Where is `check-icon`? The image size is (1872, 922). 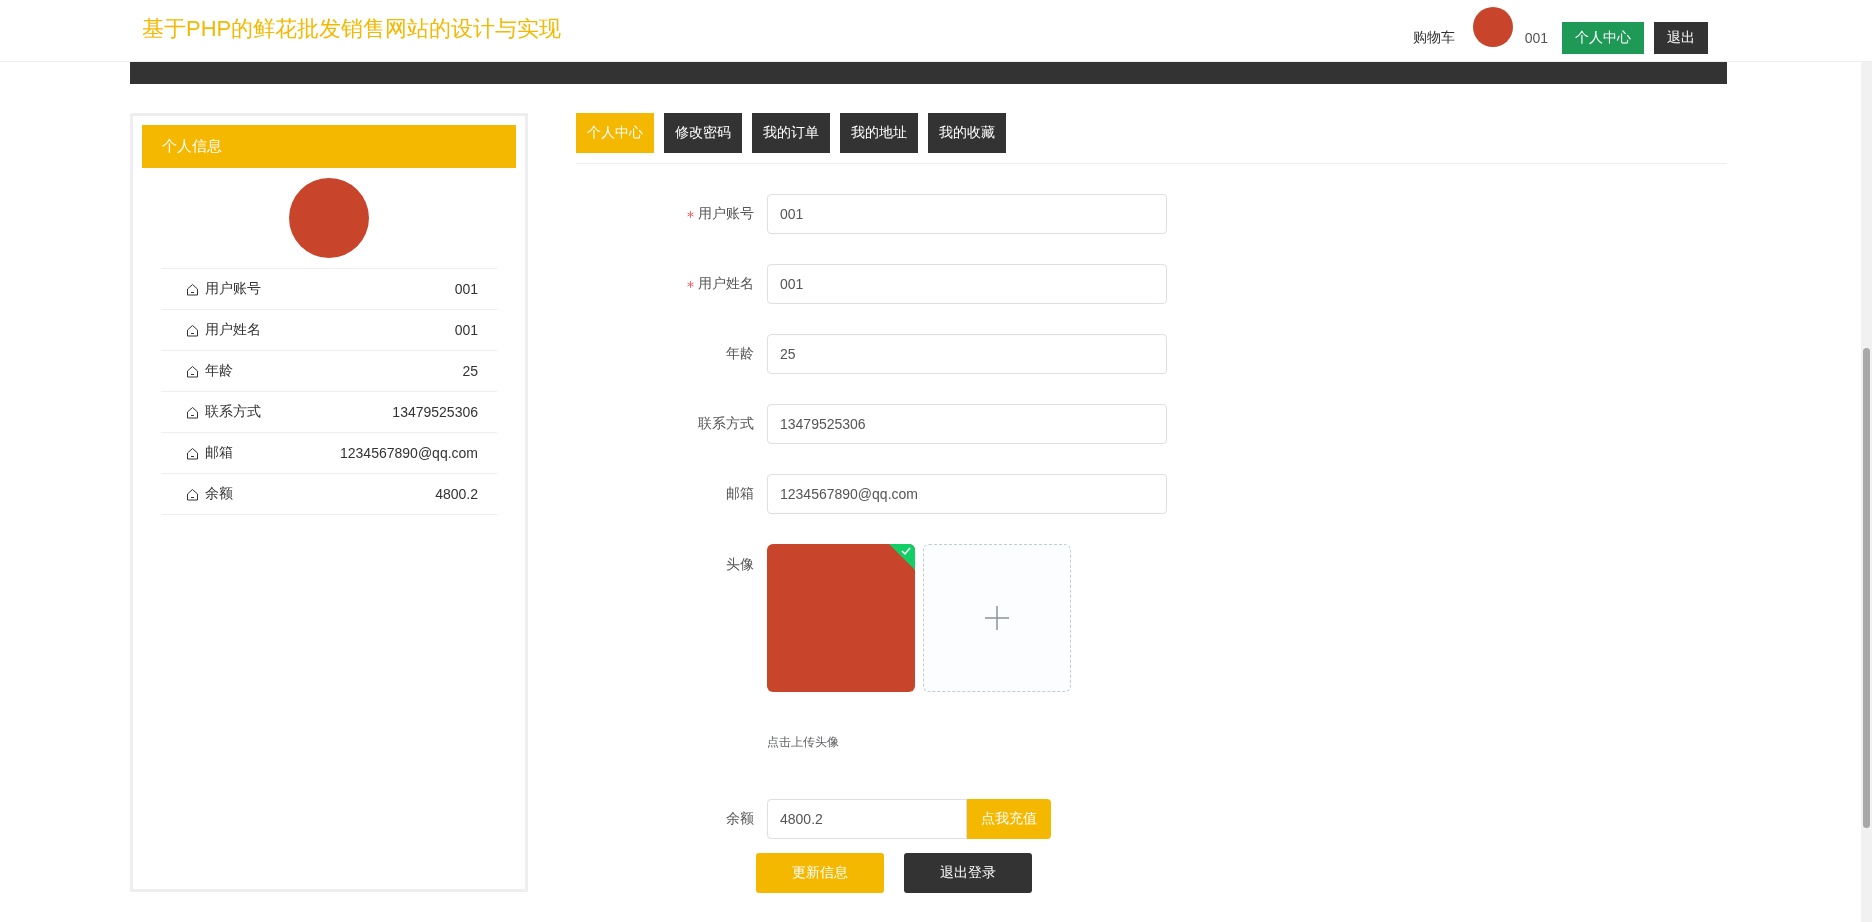
check-icon is located at coordinates (902, 557).